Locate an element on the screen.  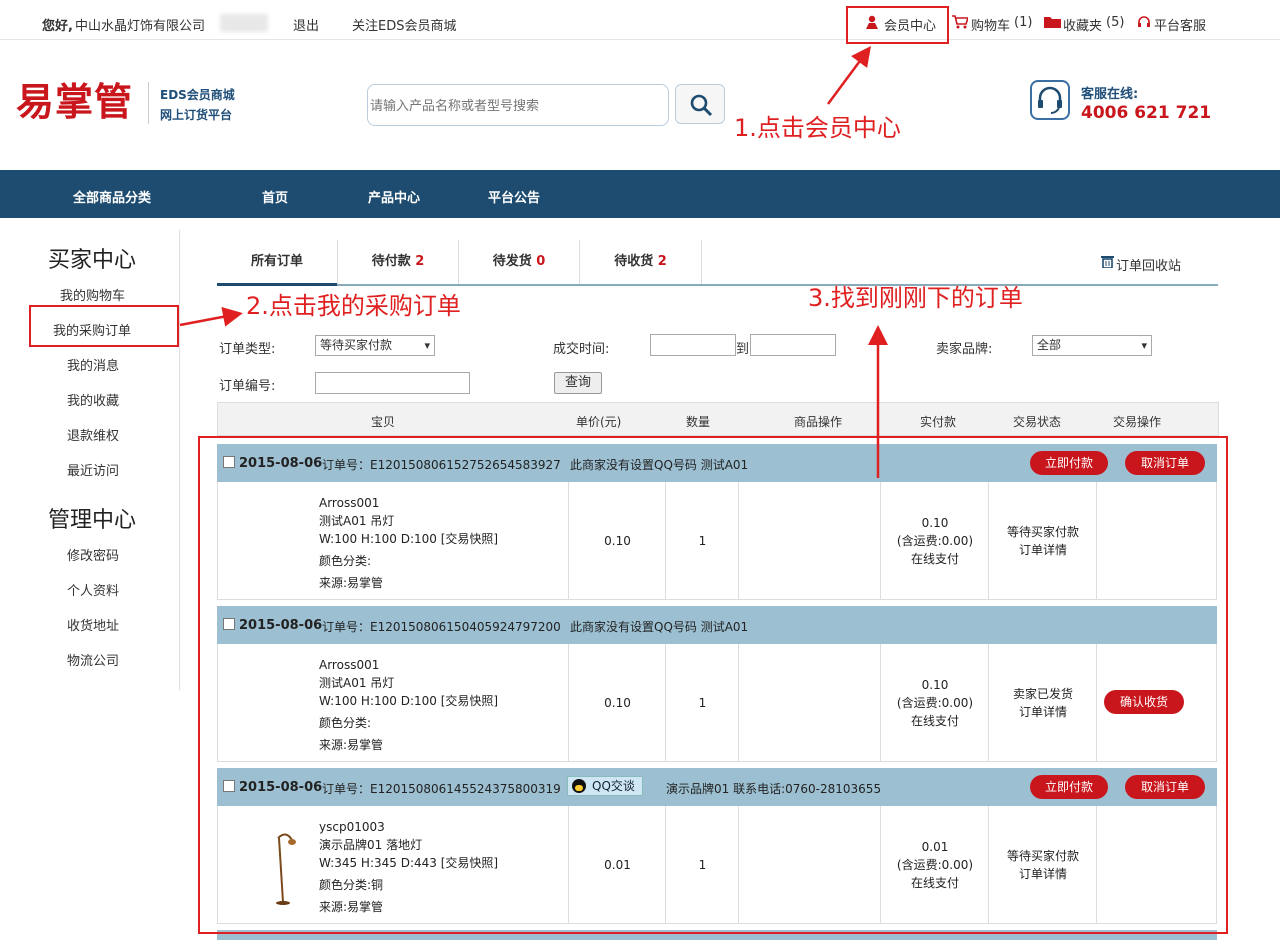
arrow-step1 is located at coordinates (848, 75).